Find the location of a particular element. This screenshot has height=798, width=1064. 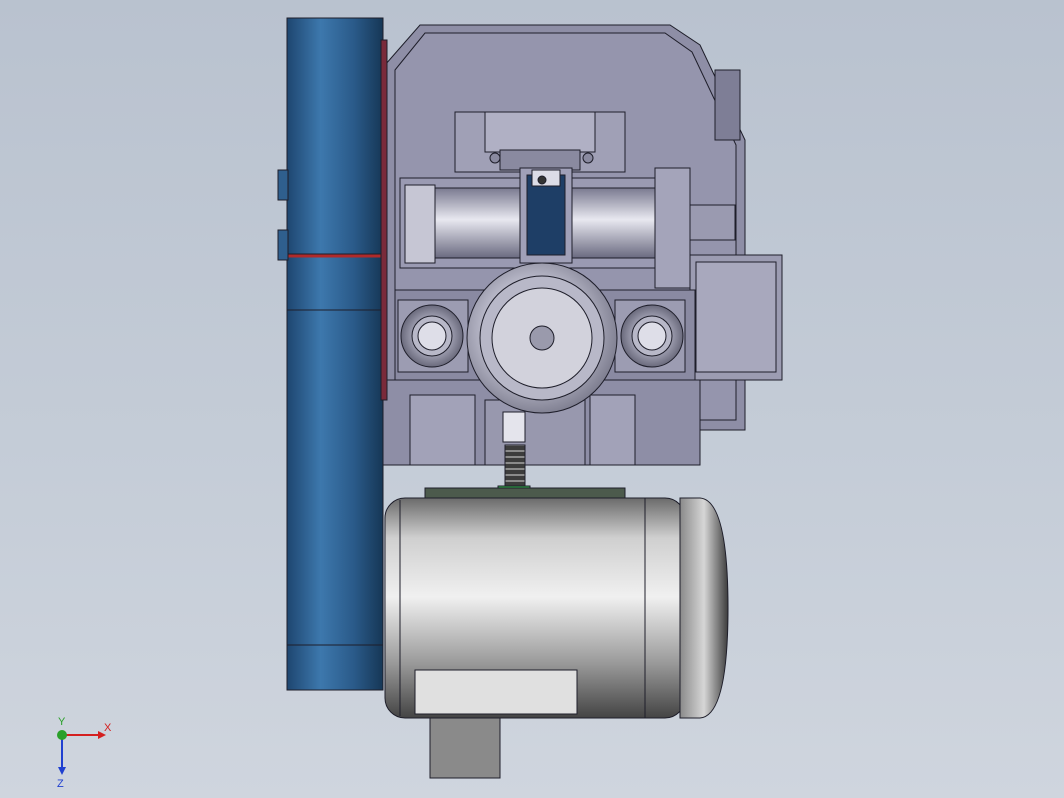

z-axis-arrow is located at coordinates (62, 771).